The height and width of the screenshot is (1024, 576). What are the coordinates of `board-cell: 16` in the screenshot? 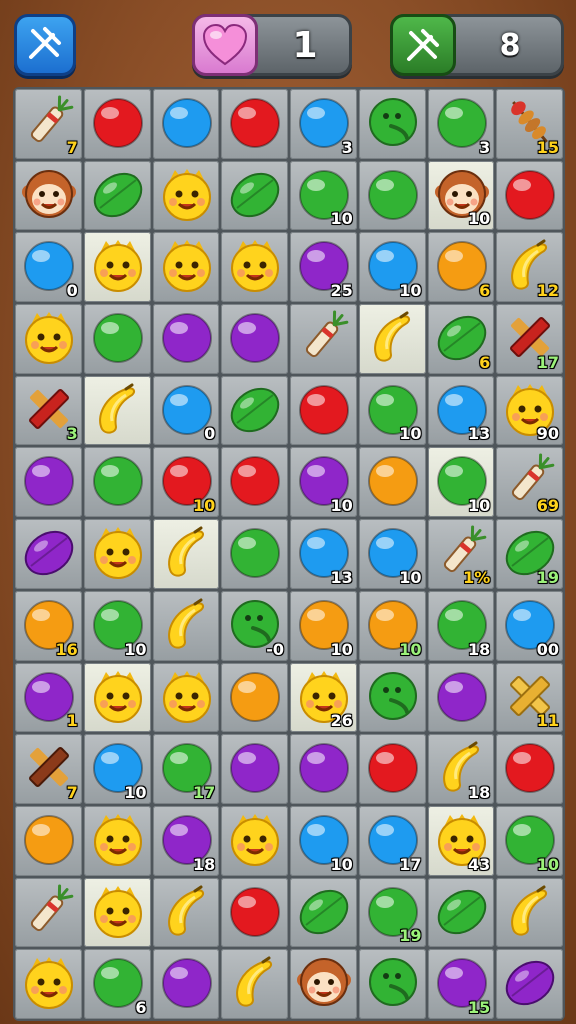 It's located at (48, 625).